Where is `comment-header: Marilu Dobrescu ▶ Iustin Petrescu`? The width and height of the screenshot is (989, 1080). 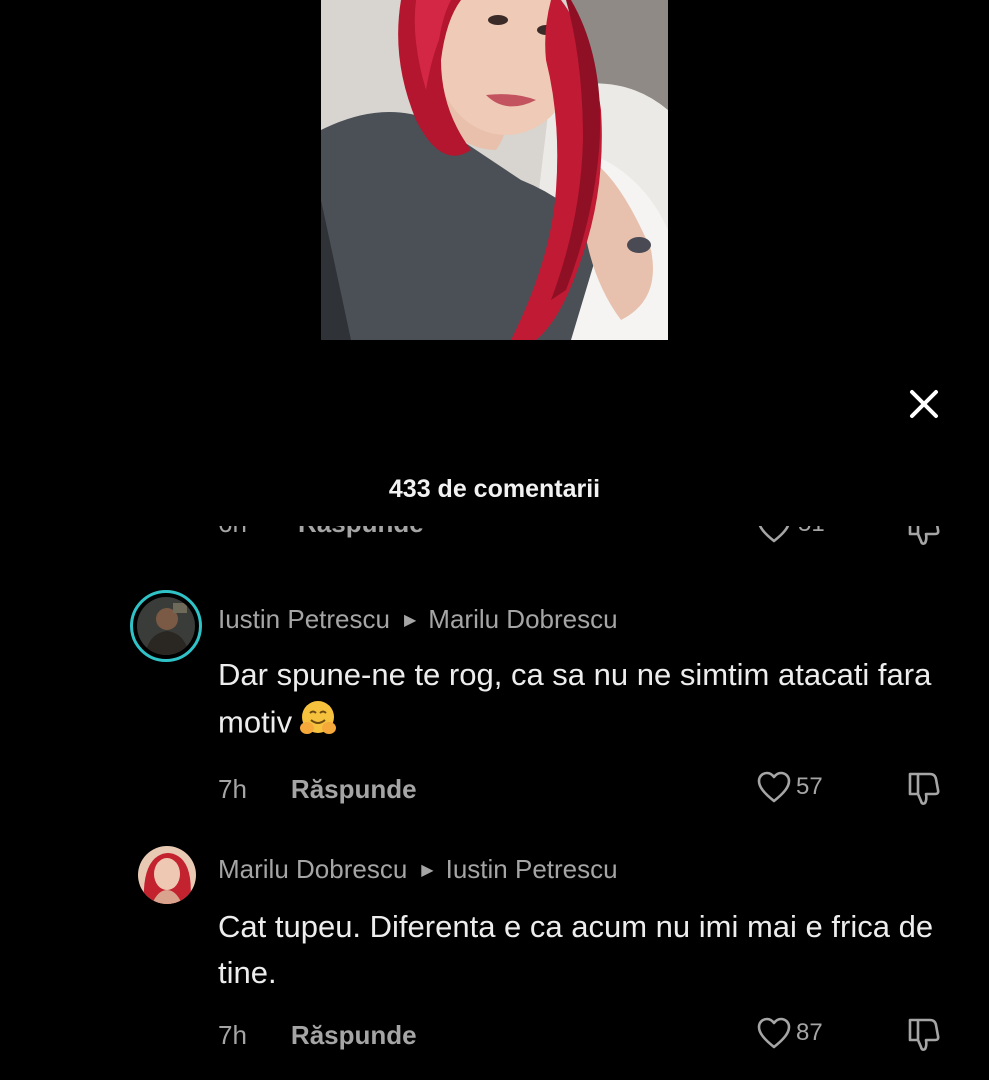 comment-header: Marilu Dobrescu ▶ Iustin Petrescu is located at coordinates (418, 869).